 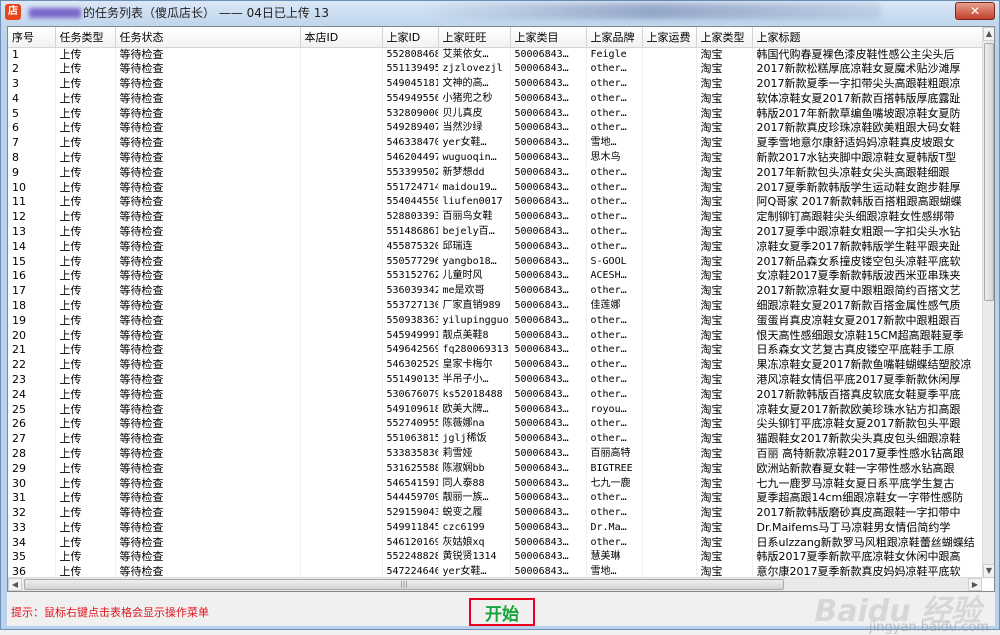 What do you see at coordinates (410, 247) in the screenshot?
I see `table-cell: 45587532096` at bounding box center [410, 247].